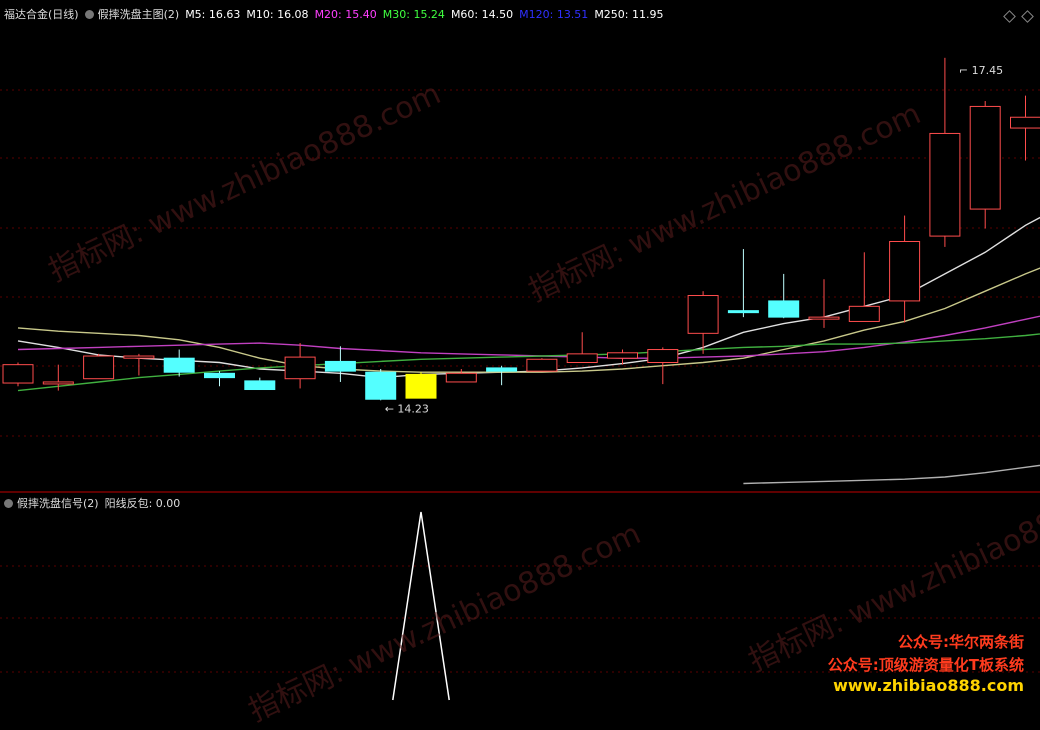 The height and width of the screenshot is (730, 1040). I want to click on low-annotation: ← 14.23, so click(407, 408).